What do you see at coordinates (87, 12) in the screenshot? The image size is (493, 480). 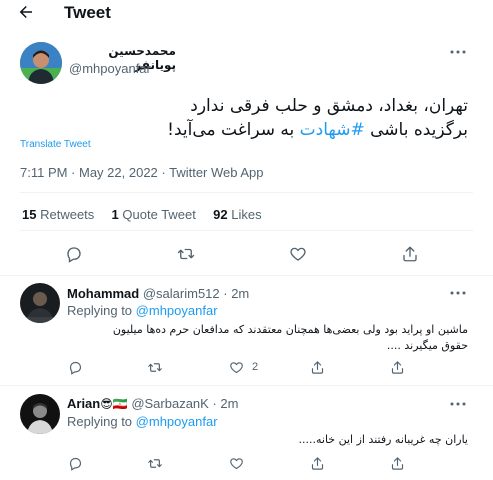 I see `page-title: Tweet` at bounding box center [87, 12].